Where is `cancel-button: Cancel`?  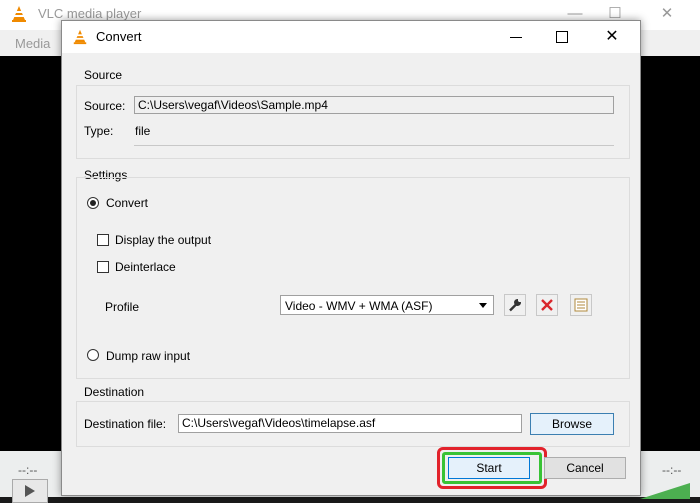 cancel-button: Cancel is located at coordinates (585, 468).